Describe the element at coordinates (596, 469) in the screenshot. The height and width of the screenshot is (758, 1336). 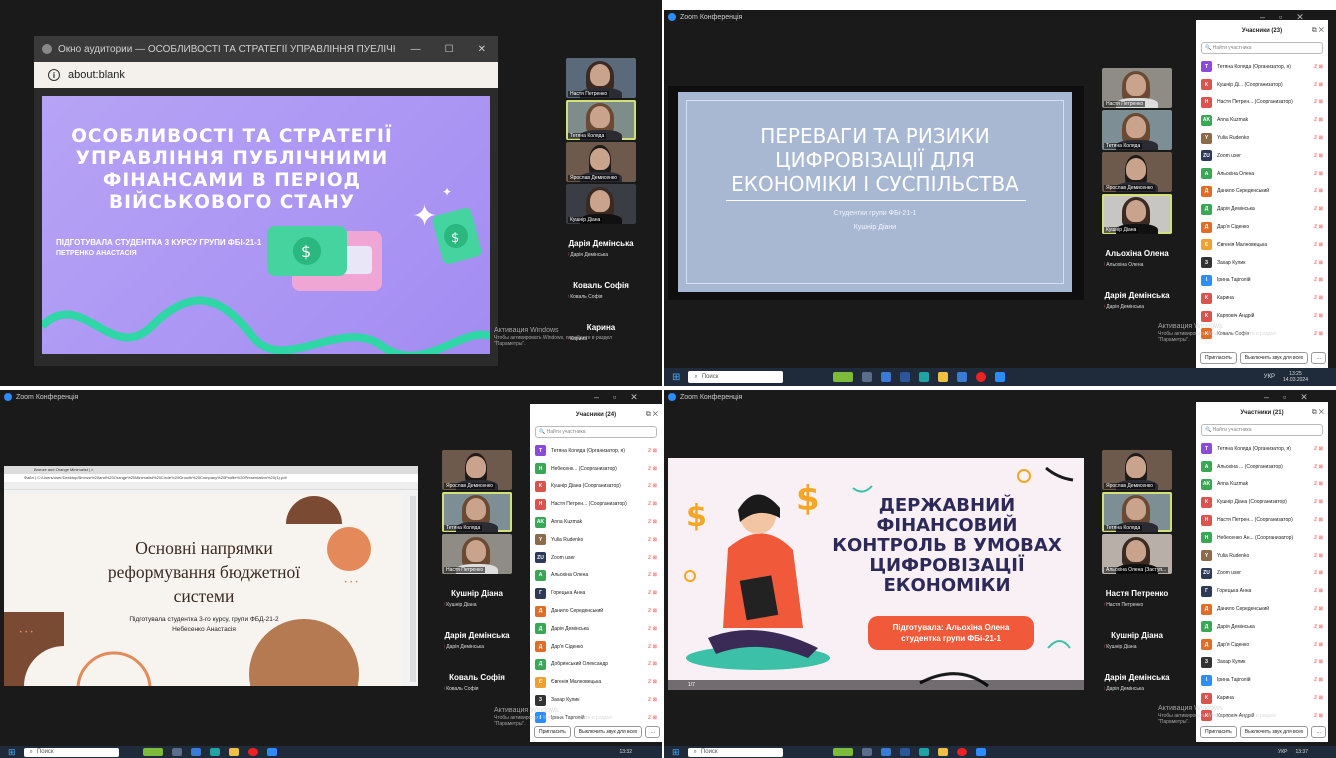
I see `participant-row: Н Небесенк... (Соорганизатор) ℤ ⊠` at that location.